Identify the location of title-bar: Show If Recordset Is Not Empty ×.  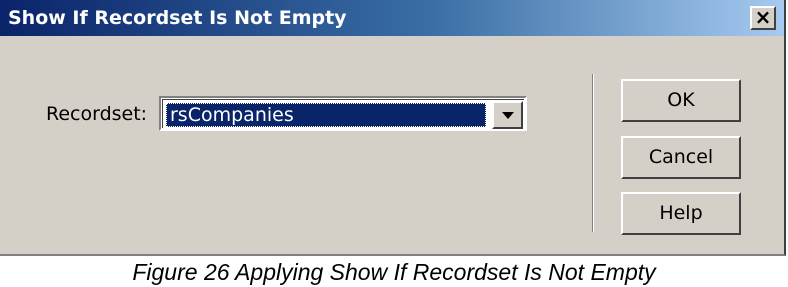
(392, 18).